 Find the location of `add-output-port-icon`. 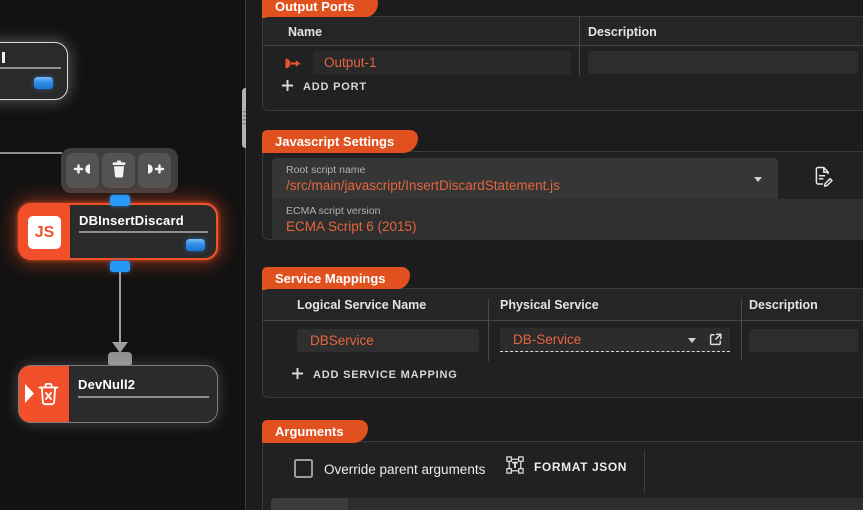

add-output-port-icon is located at coordinates (155, 170).